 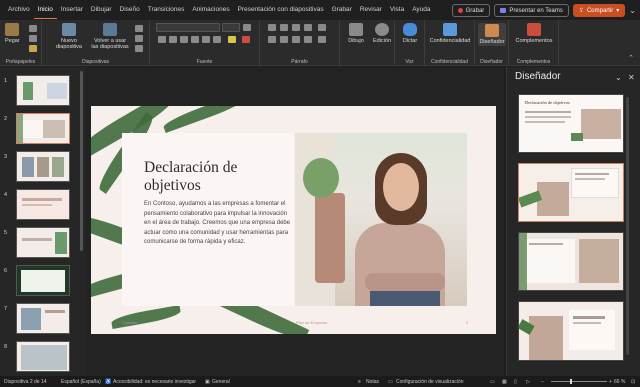 What do you see at coordinates (542, 382) in the screenshot?
I see `zoom-out-icon: −` at bounding box center [542, 382].